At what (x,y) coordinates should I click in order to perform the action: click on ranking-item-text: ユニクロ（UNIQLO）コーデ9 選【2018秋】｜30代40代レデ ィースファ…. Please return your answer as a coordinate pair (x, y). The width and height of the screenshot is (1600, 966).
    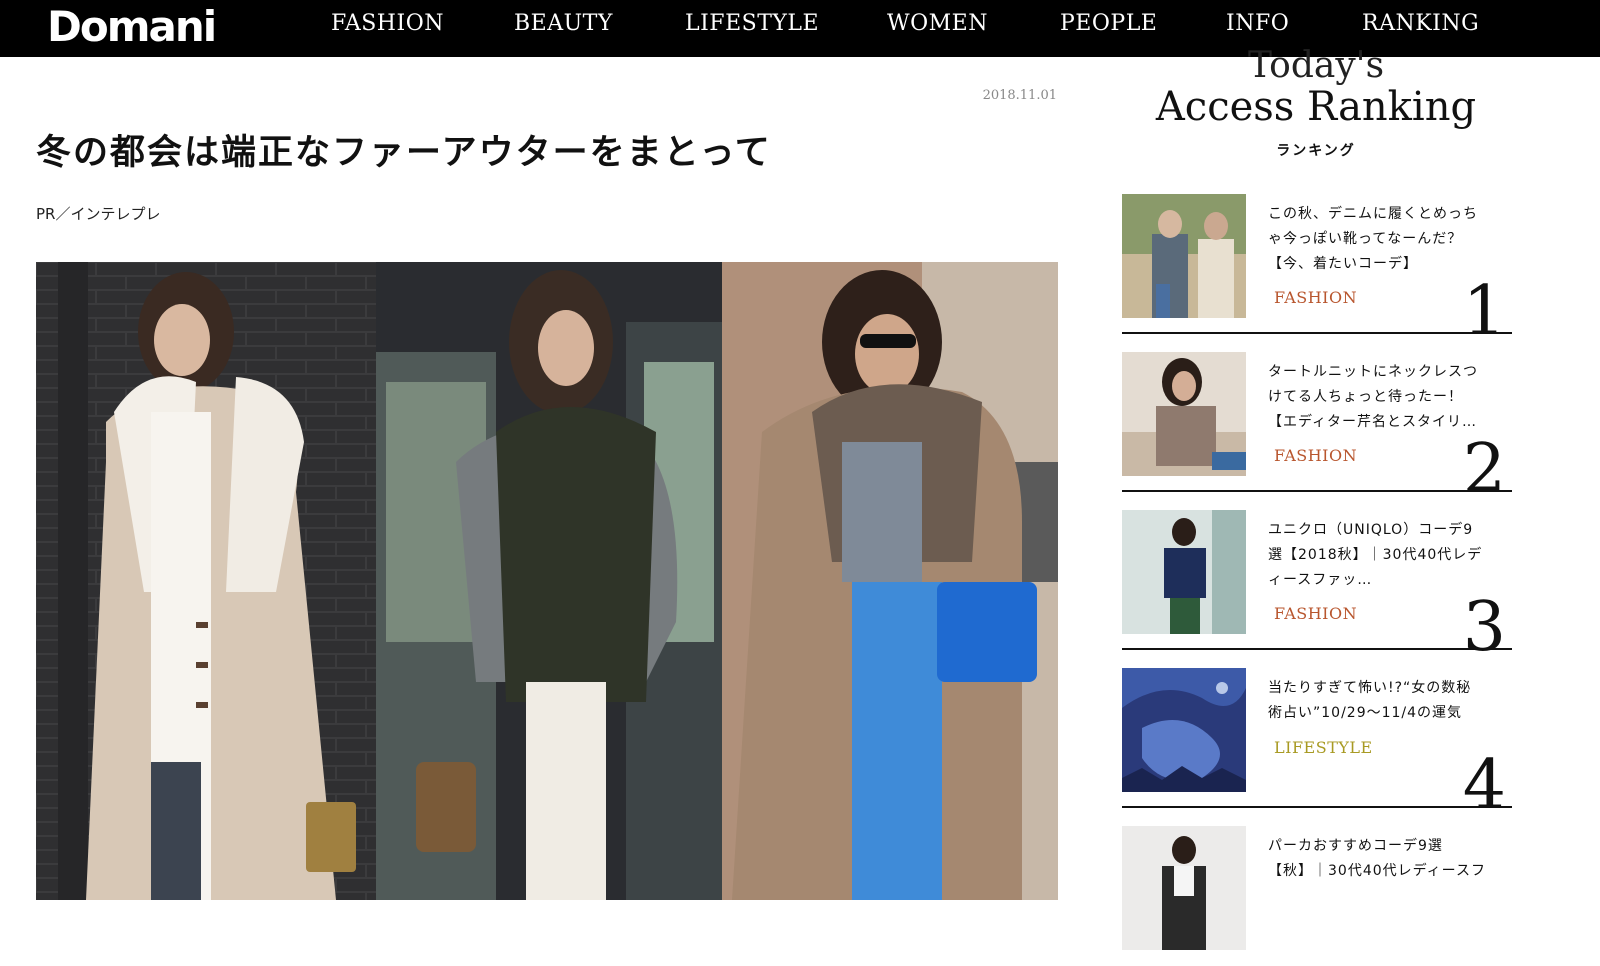
    Looking at the image, I should click on (1377, 555).